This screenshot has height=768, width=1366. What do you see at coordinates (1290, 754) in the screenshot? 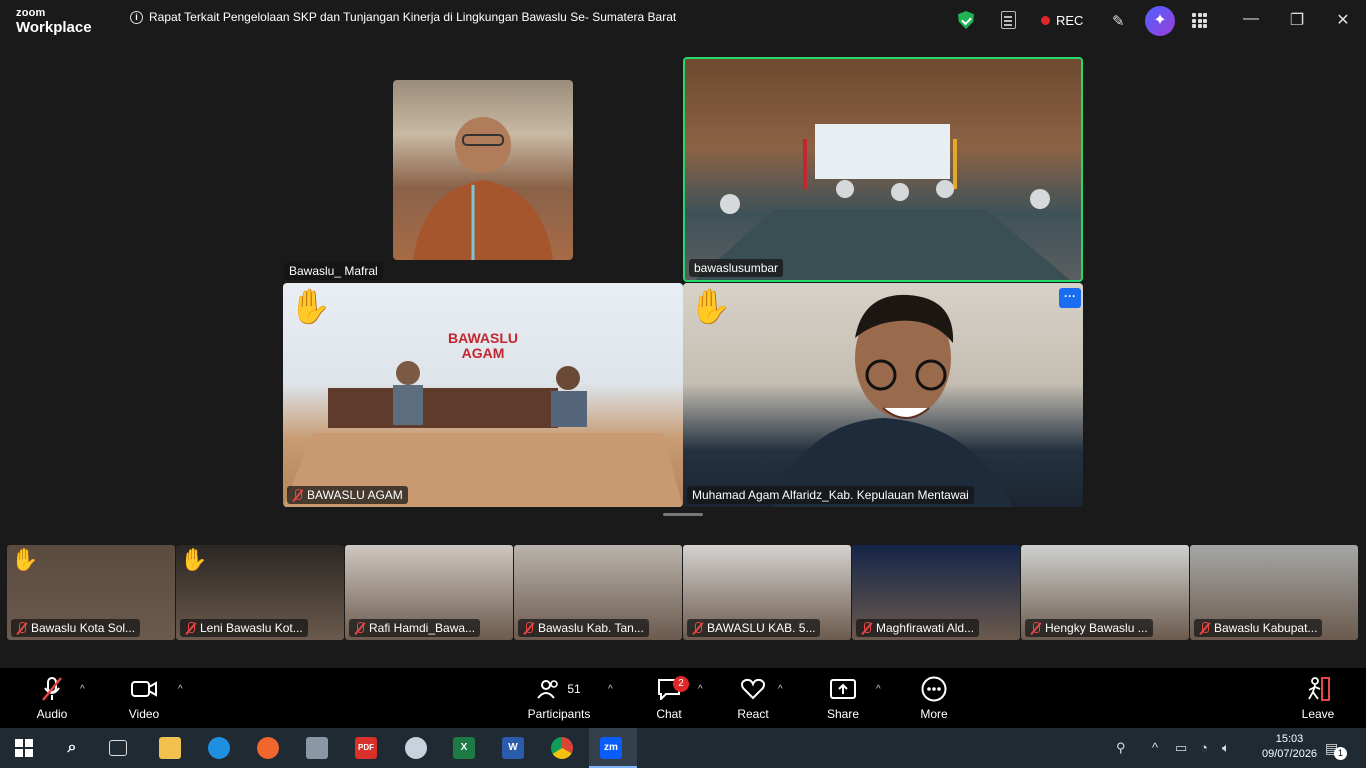
I see `clock-date: 09/07/2026` at bounding box center [1290, 754].